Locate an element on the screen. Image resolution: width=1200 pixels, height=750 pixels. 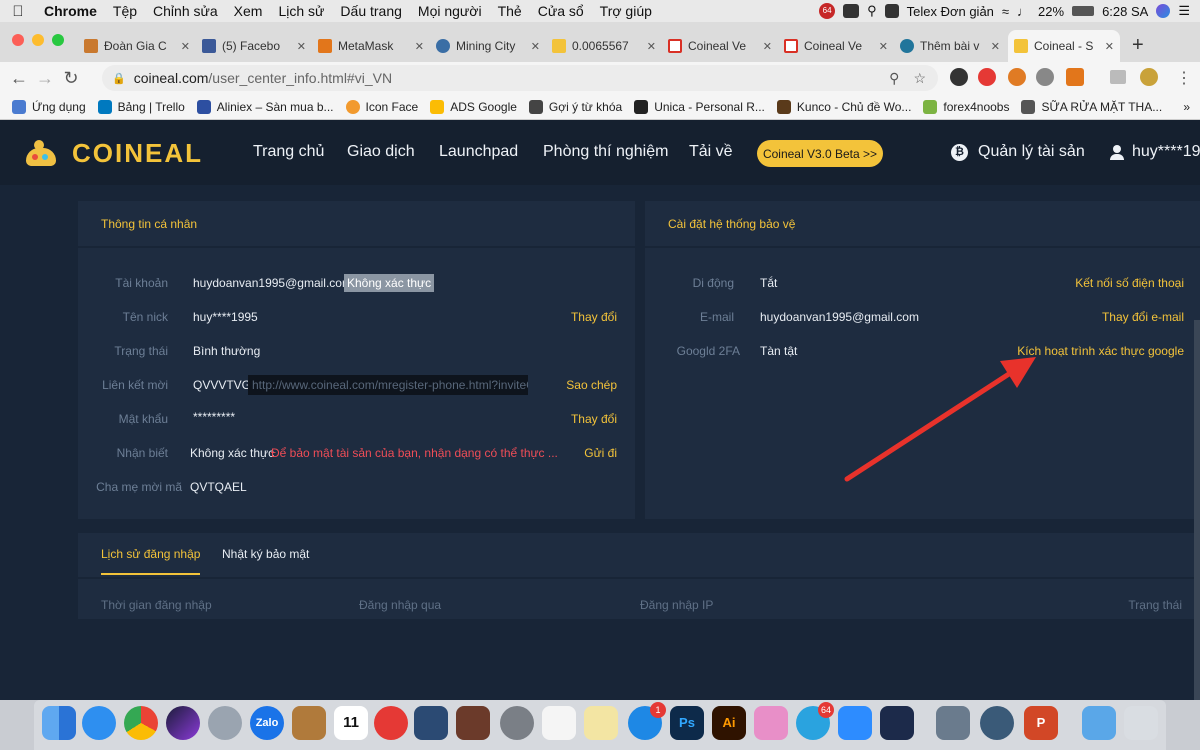
message-icon is located at coordinates (851, 11).